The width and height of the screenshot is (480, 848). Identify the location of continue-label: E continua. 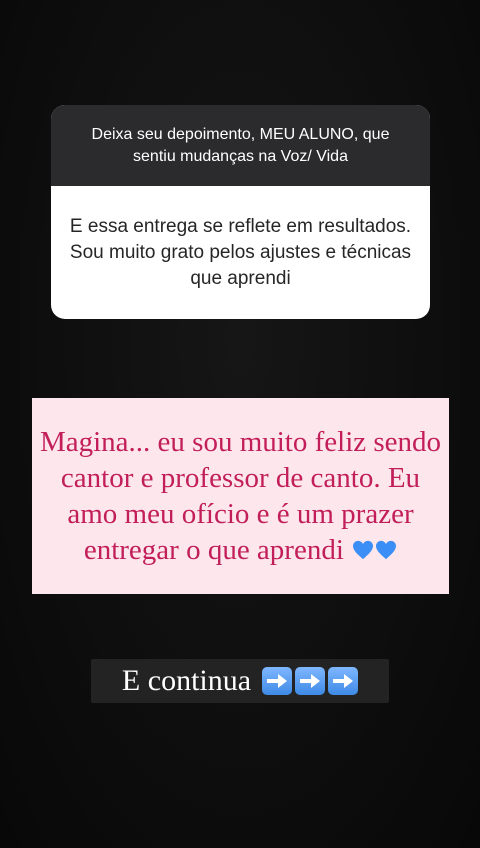
(240, 681).